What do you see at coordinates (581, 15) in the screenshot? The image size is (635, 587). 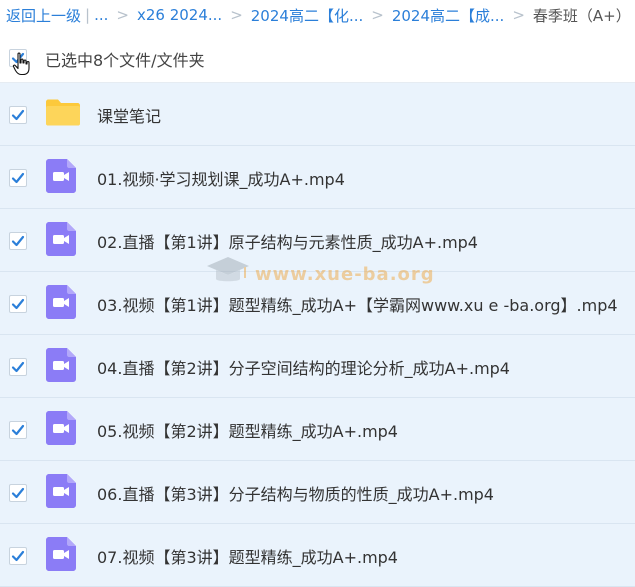 I see `breadcrumb-current: 春季班（A+）` at bounding box center [581, 15].